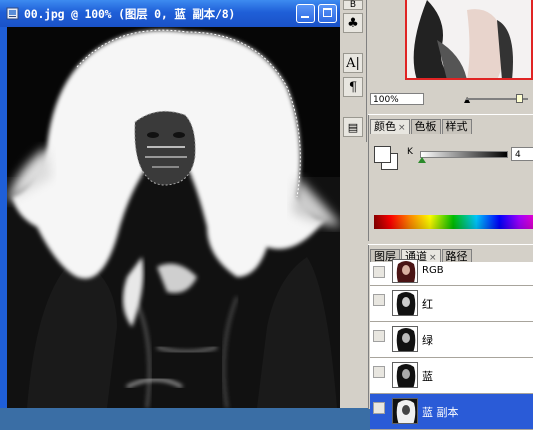 This screenshot has width=533, height=430. What do you see at coordinates (385, 126) in the screenshot?
I see `tab-color-label: 颜色` at bounding box center [385, 126].